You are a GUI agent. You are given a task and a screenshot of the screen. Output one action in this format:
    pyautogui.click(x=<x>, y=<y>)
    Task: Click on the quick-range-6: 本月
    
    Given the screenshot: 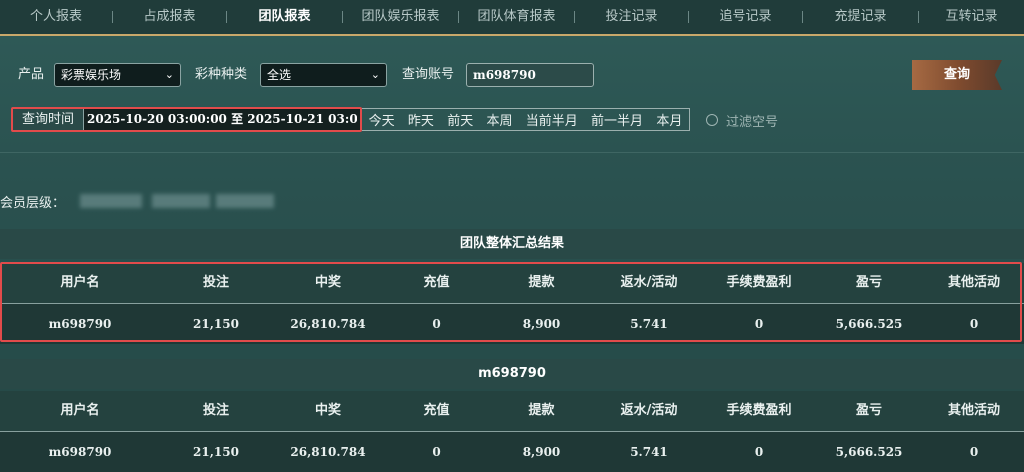 What is the action you would take?
    pyautogui.click(x=669, y=119)
    